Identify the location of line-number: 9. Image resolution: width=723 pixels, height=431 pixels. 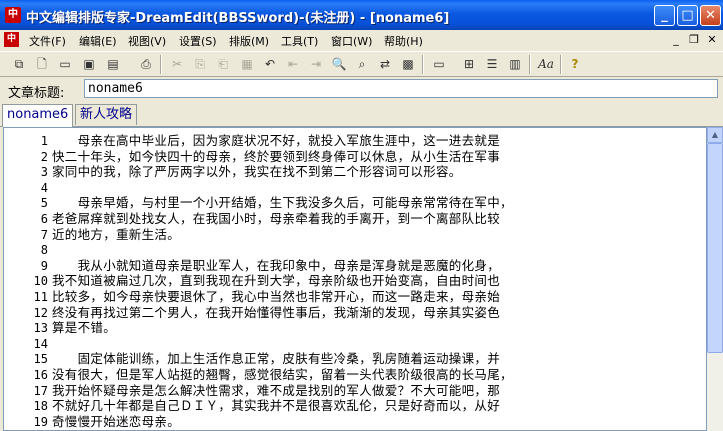
(44, 265).